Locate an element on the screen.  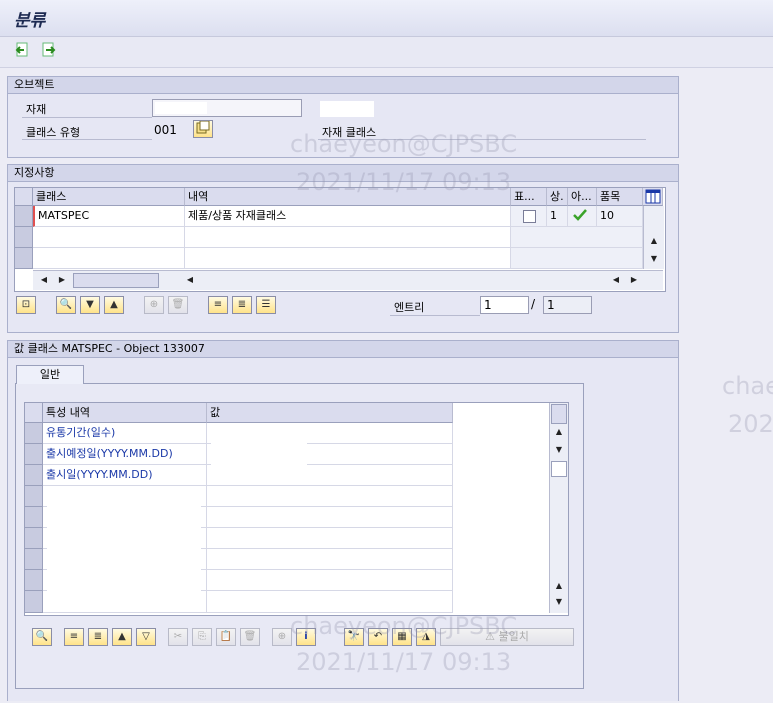
object-group-title: 오브젝트 is located at coordinates (343, 85).